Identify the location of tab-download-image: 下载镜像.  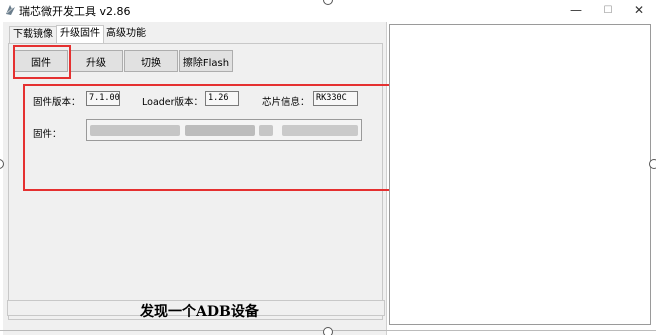
(33, 34).